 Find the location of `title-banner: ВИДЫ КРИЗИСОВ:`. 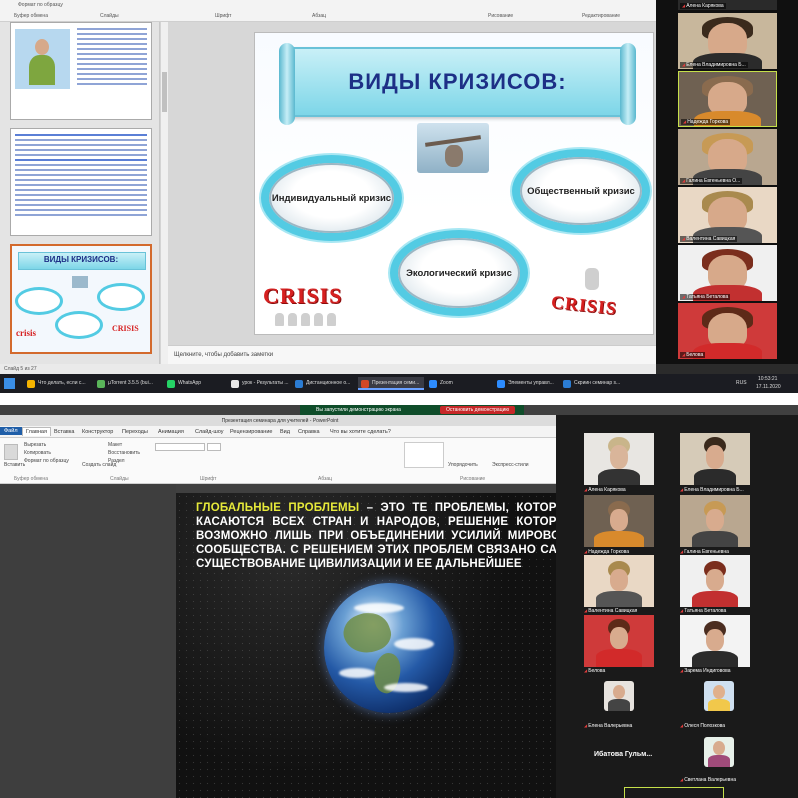

title-banner: ВИДЫ КРИЗИСОВ: is located at coordinates (457, 84).